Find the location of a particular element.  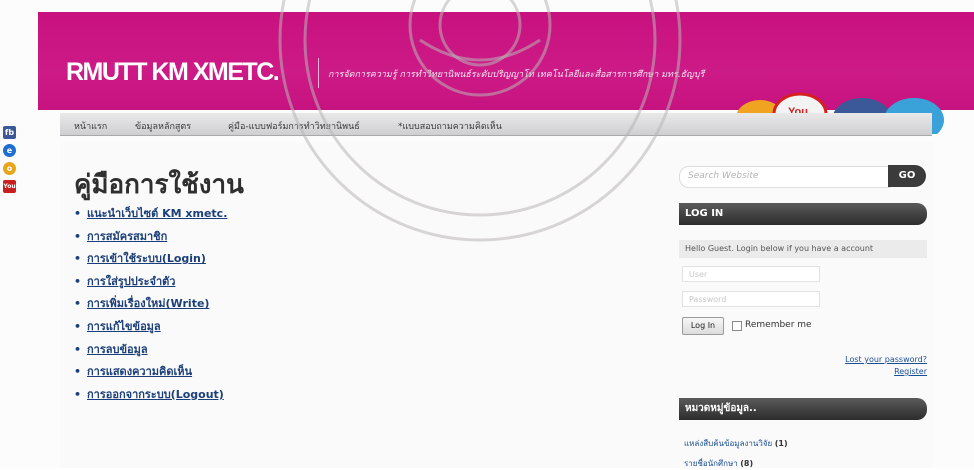

category-item: แหล่งสืบค้นข้อมูลงานวิจัย (1) is located at coordinates (736, 443).